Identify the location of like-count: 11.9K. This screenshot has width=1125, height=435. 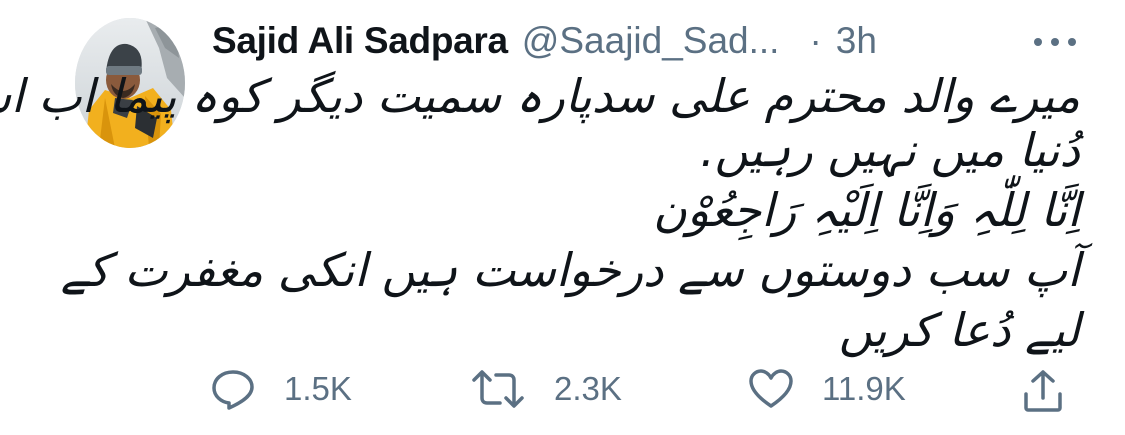
(864, 388).